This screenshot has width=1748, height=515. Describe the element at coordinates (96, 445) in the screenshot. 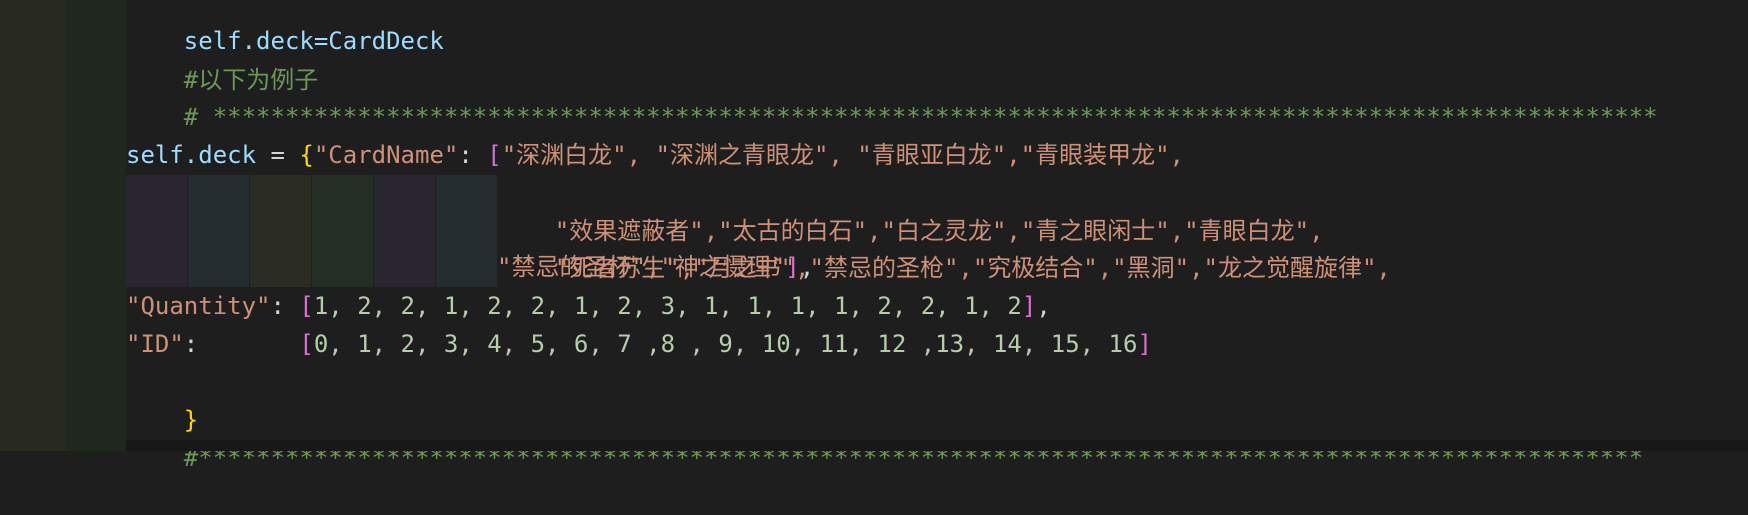

I see `gutter-bottom-mid` at that location.